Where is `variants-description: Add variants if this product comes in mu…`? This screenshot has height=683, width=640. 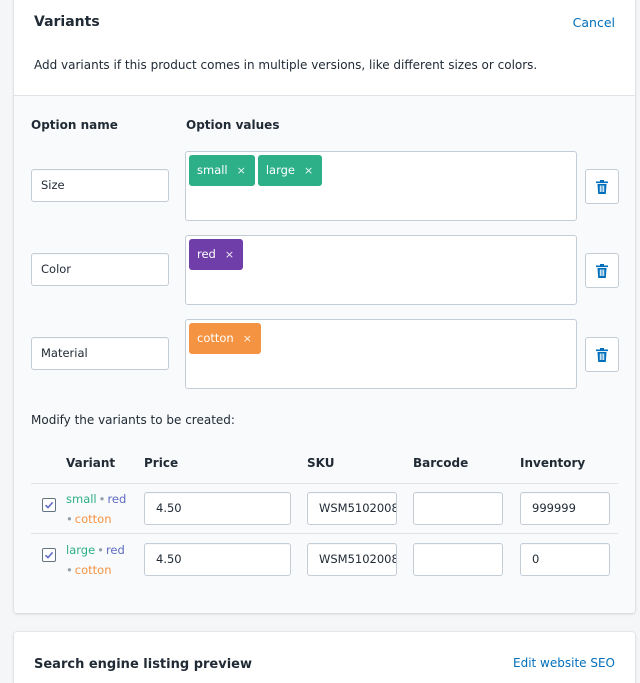 variants-description: Add variants if this product comes in mu… is located at coordinates (286, 65).